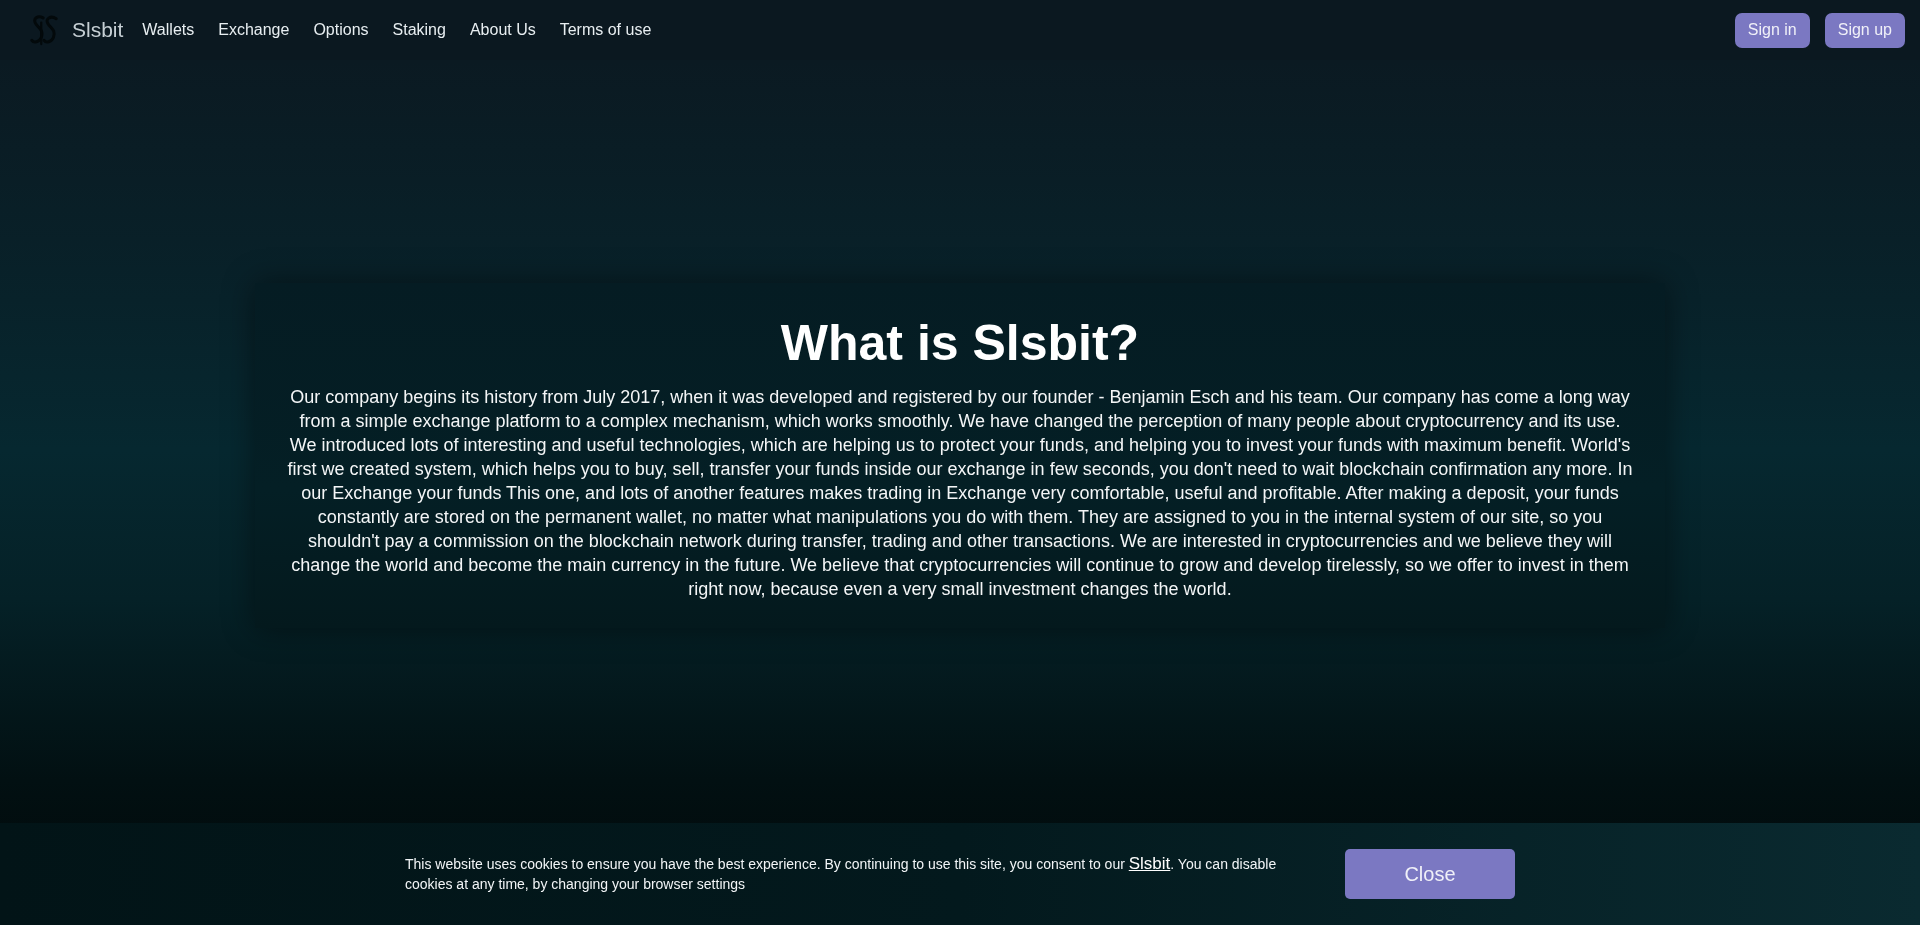 The image size is (1920, 925). Describe the element at coordinates (605, 30) in the screenshot. I see `nav-link: Terms of use` at that location.